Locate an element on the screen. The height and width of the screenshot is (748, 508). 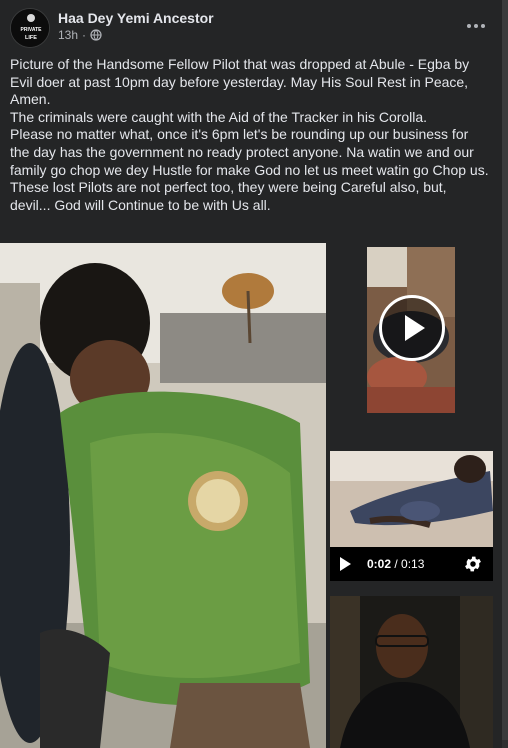
post-header: PRIVATE LIFE Haa Dey Yemi Ancestor 13h · is located at coordinates (252, 28).